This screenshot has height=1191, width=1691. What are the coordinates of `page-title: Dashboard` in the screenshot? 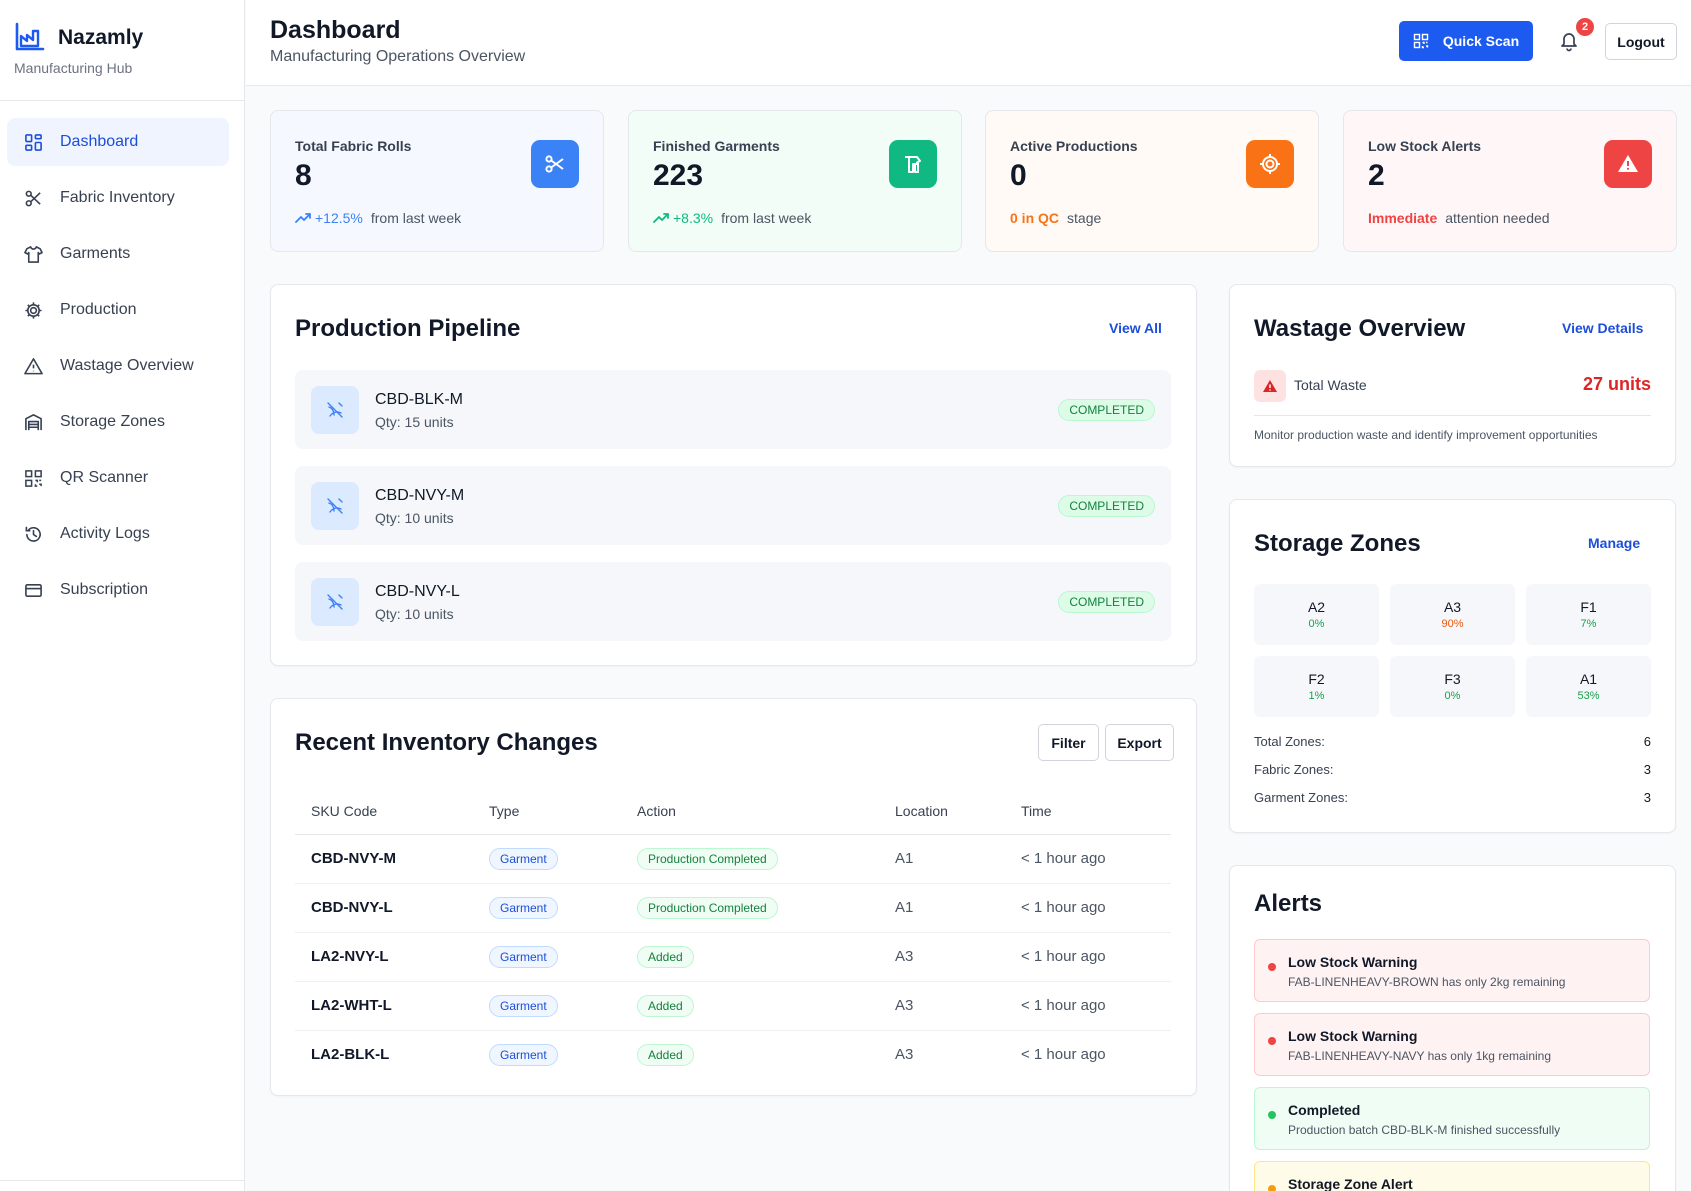 It's located at (335, 30).